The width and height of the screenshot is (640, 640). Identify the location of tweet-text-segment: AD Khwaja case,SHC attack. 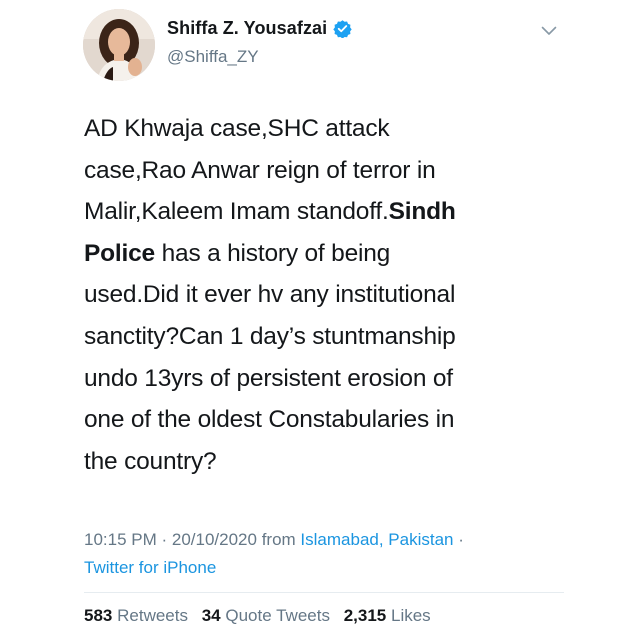
(237, 128).